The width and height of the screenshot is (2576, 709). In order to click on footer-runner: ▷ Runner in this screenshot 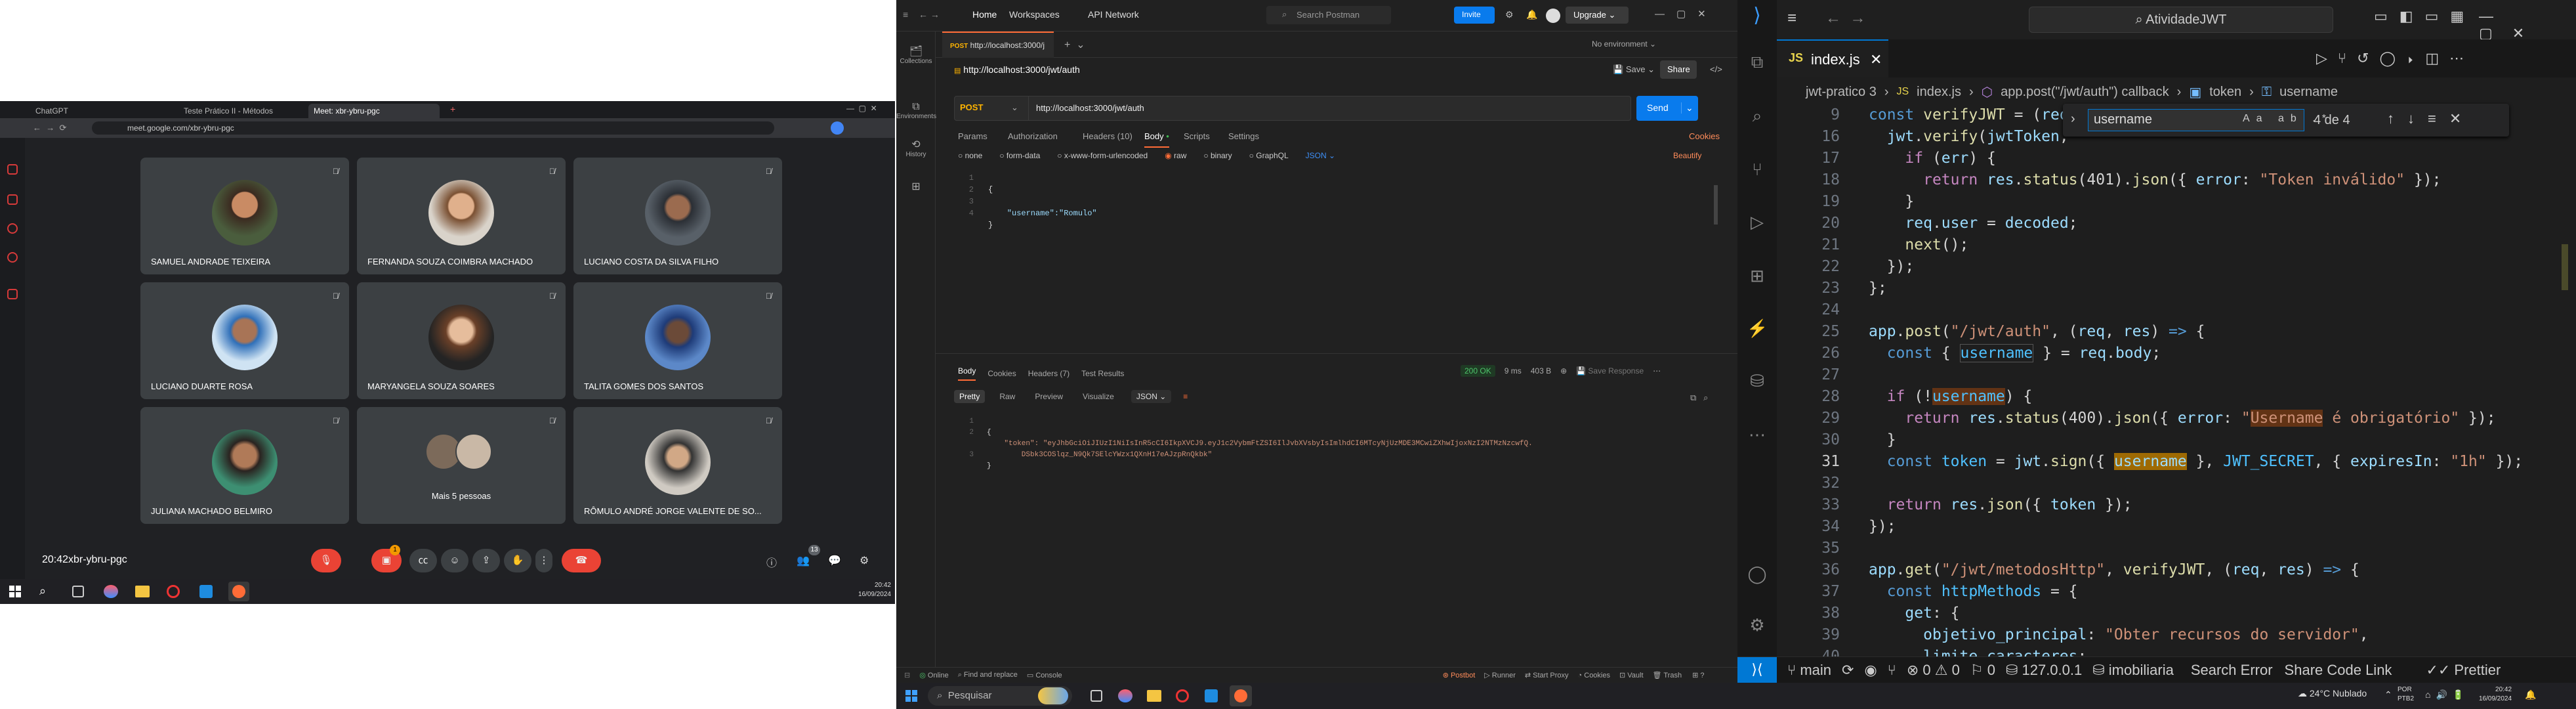, I will do `click(1500, 675)`.